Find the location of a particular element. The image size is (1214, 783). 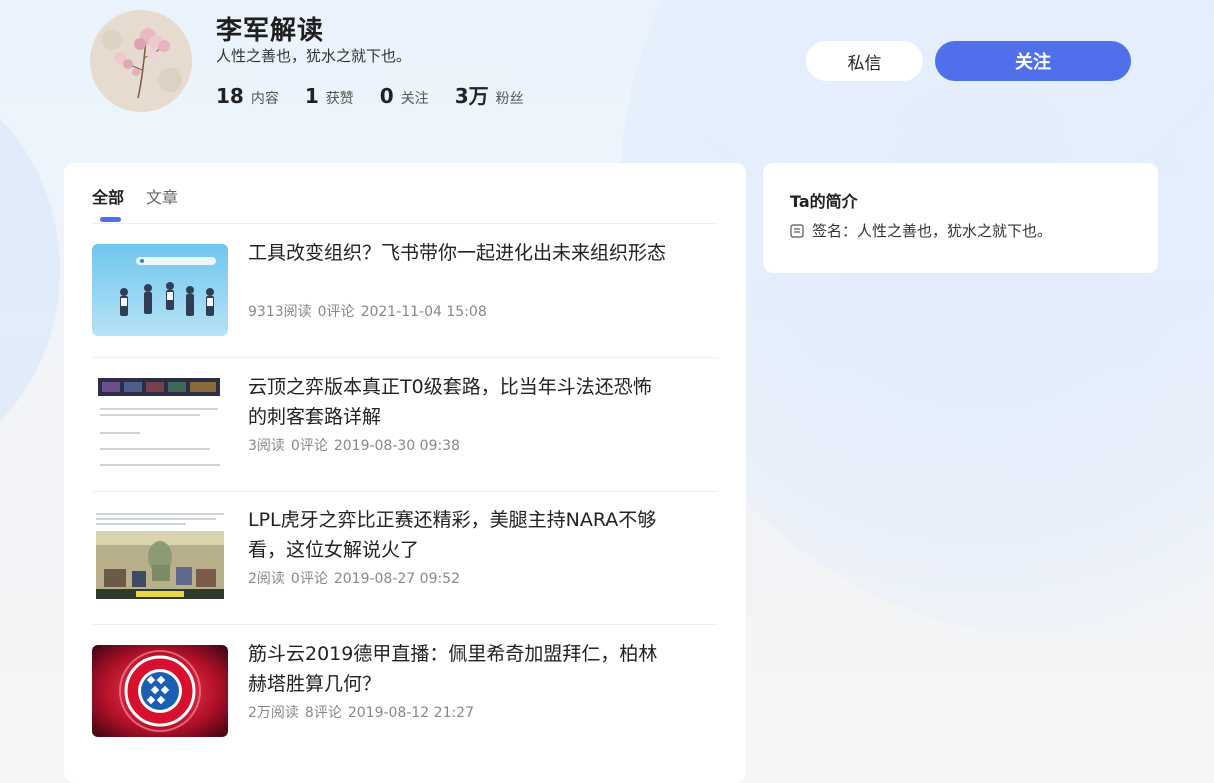

avatar is located at coordinates (141, 61).